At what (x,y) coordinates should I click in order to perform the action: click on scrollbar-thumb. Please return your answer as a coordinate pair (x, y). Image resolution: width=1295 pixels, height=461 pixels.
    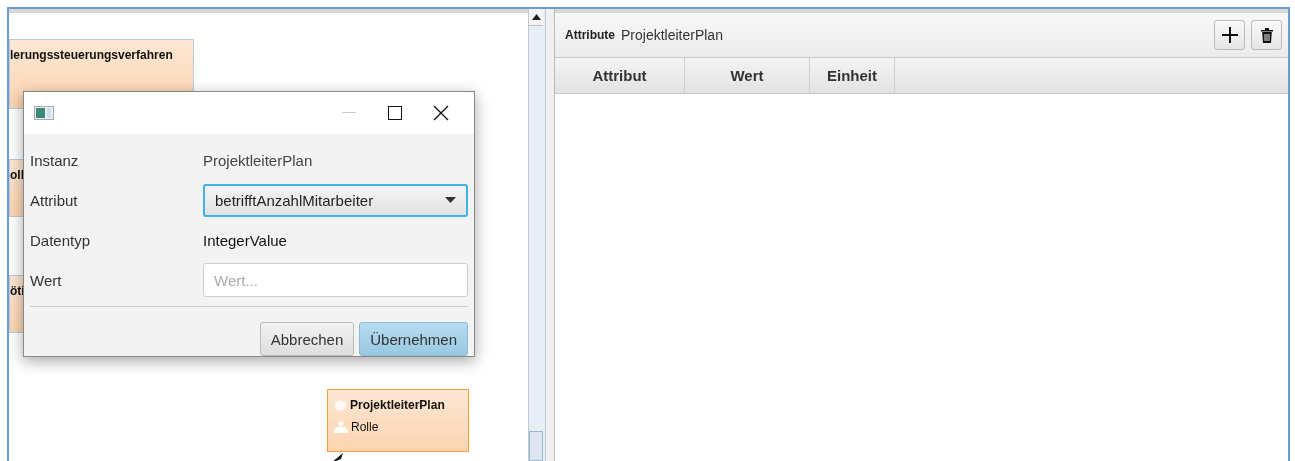
    Looking at the image, I should click on (536, 446).